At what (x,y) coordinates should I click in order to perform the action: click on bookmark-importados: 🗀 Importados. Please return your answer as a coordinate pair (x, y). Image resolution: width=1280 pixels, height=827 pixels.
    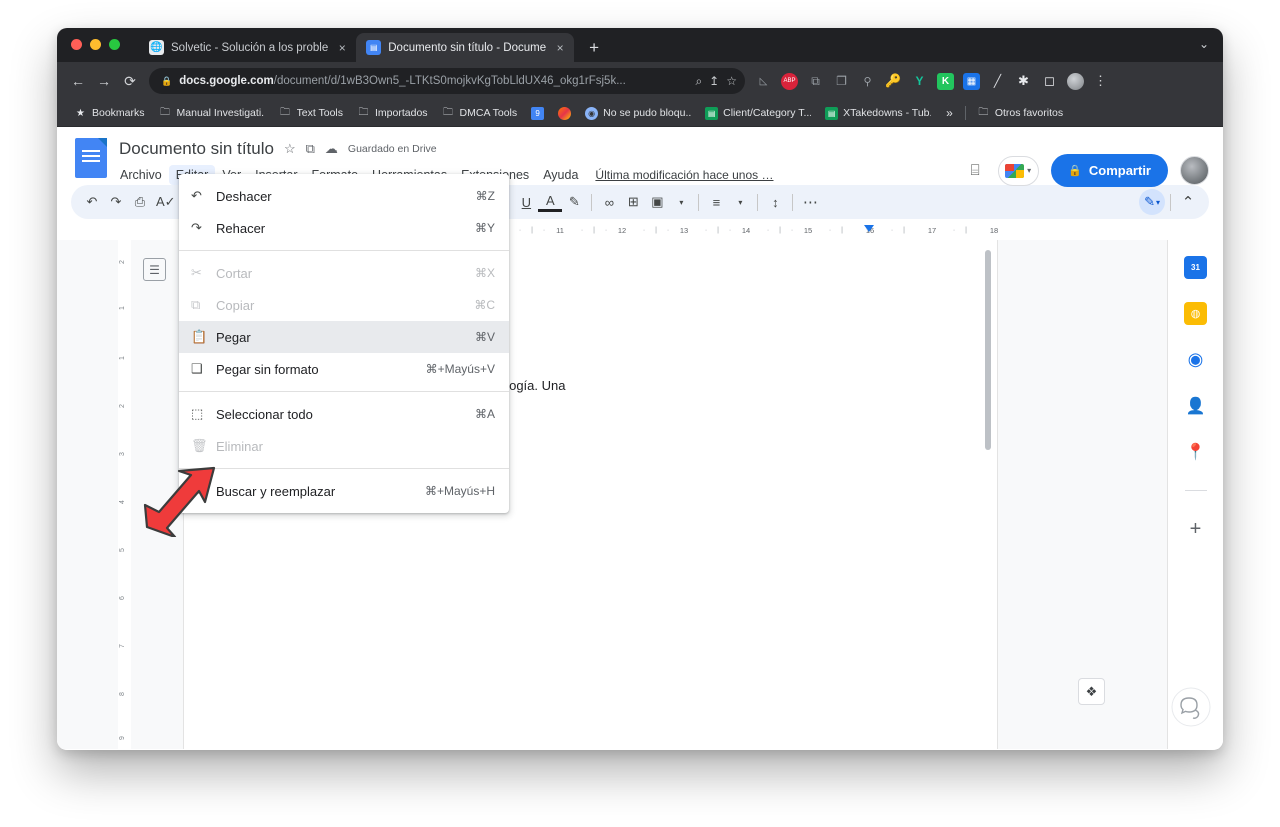
    Looking at the image, I should click on (392, 113).